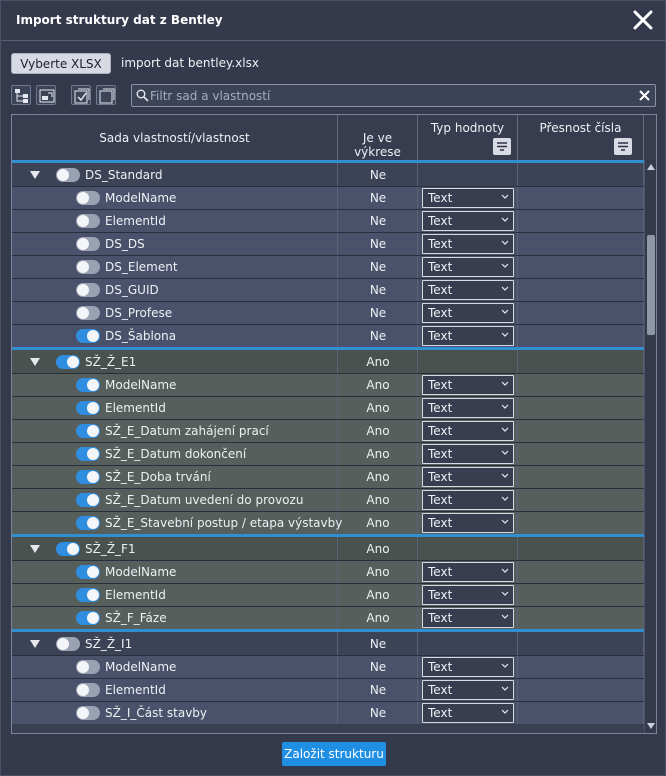 Image resolution: width=666 pixels, height=776 pixels. What do you see at coordinates (328, 266) in the screenshot?
I see `property-row: DS_Element Ne Text` at bounding box center [328, 266].